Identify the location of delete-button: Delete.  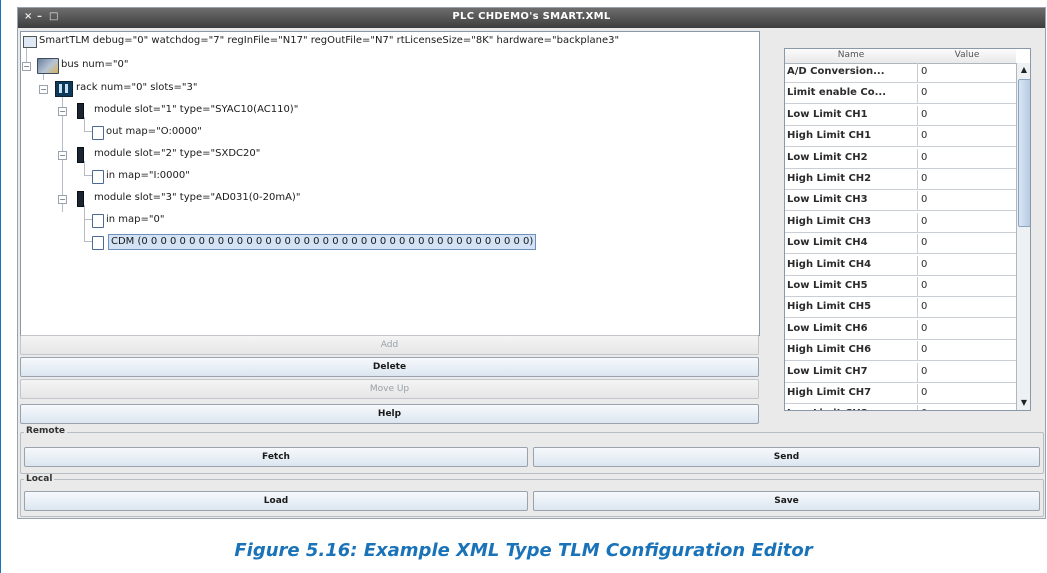
(389, 367).